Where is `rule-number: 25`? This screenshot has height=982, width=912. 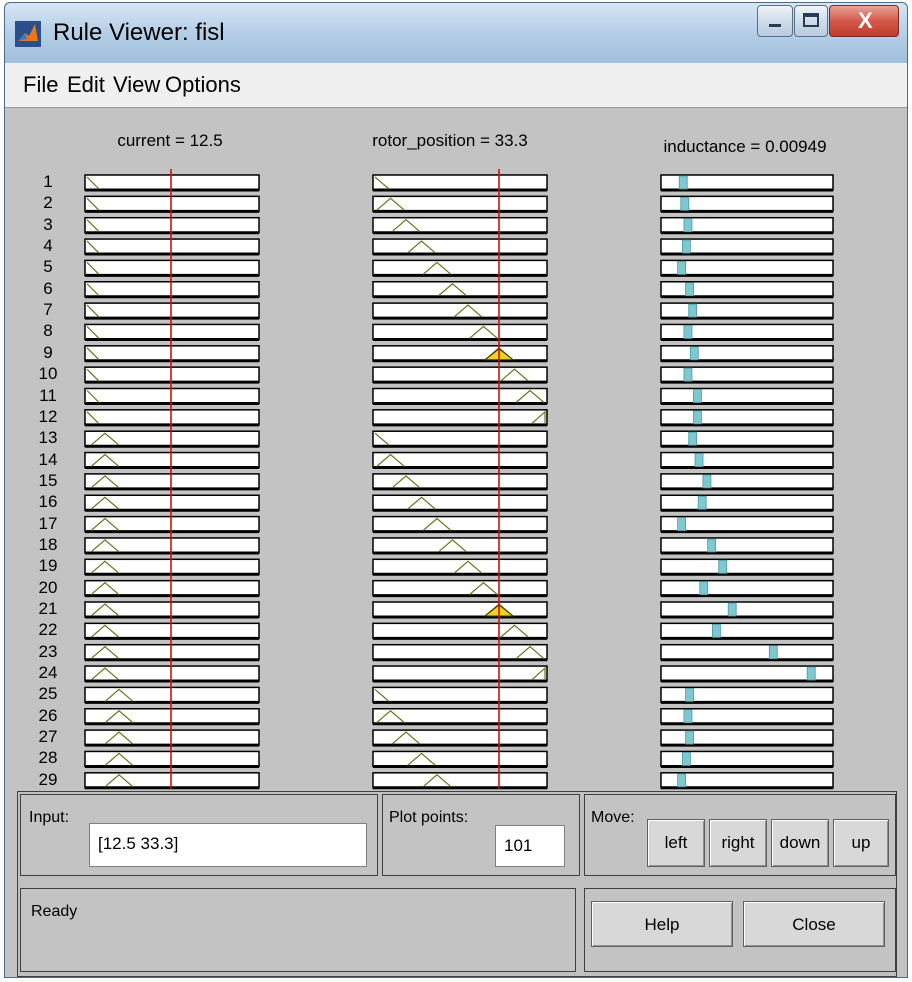
rule-number: 25 is located at coordinates (48, 694).